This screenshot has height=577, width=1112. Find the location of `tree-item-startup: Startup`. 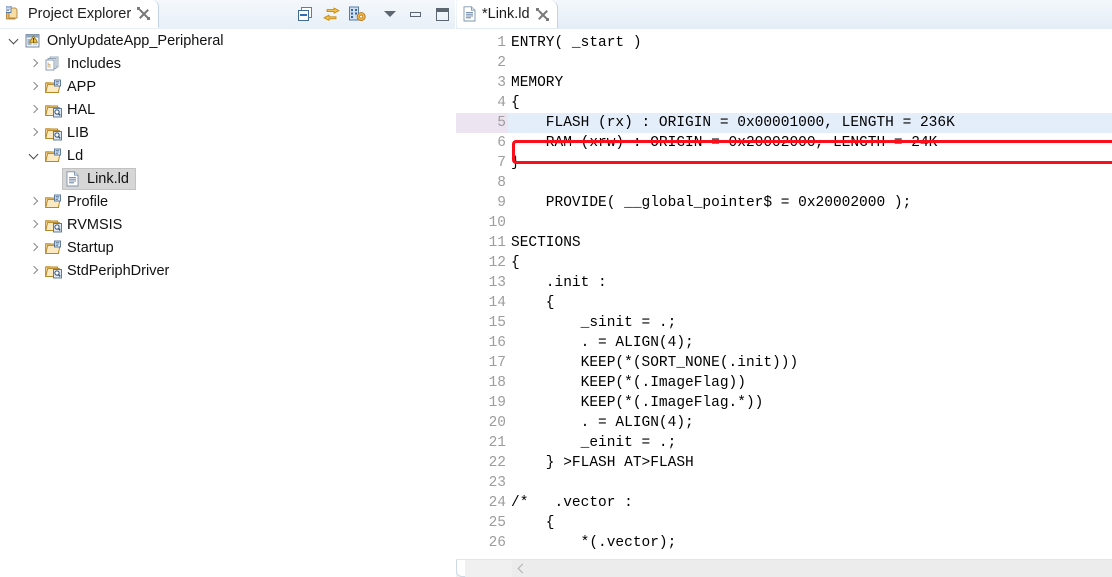

tree-item-startup: Startup is located at coordinates (227, 247).